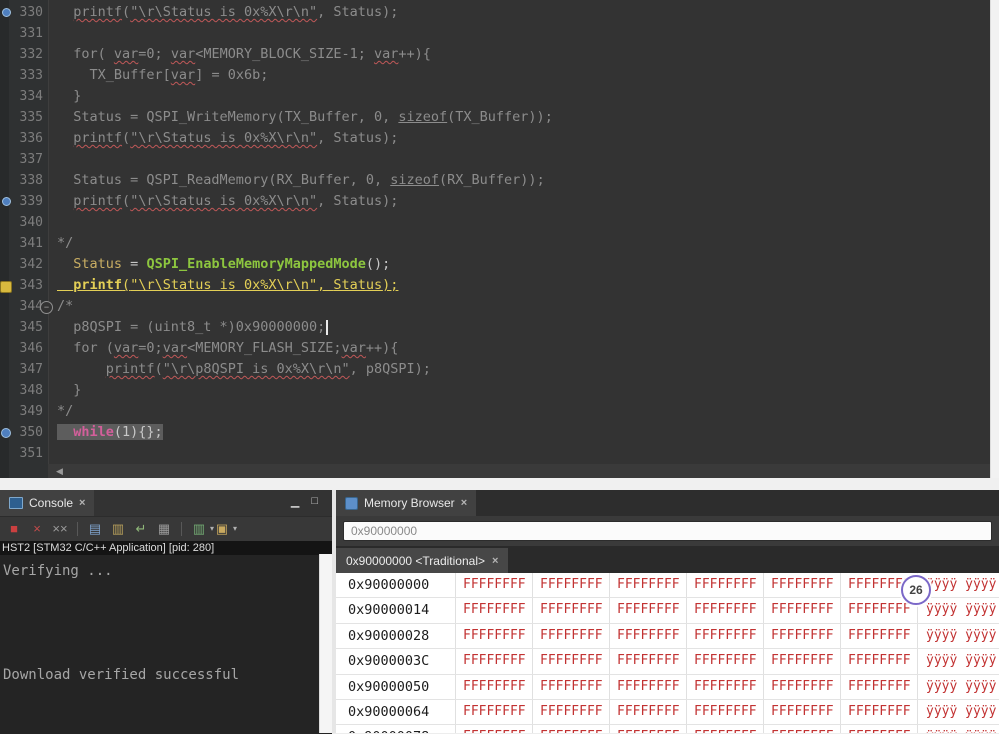 Image resolution: width=999 pixels, height=734 pixels. I want to click on maximize-icon: □, so click(314, 501).